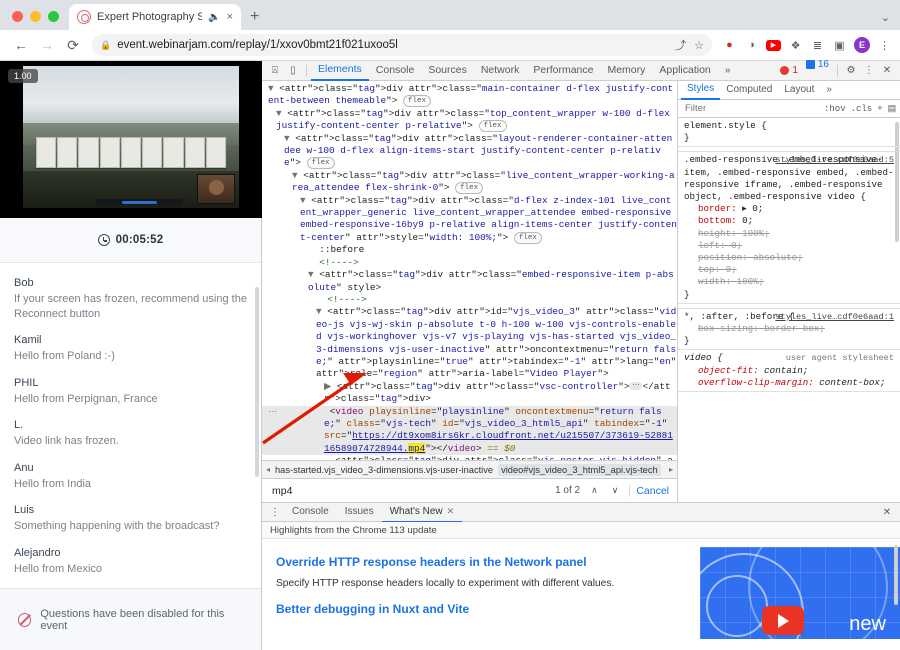  What do you see at coordinates (275, 70) in the screenshot?
I see `inspect-element-icon: ⍓` at bounding box center [275, 70].